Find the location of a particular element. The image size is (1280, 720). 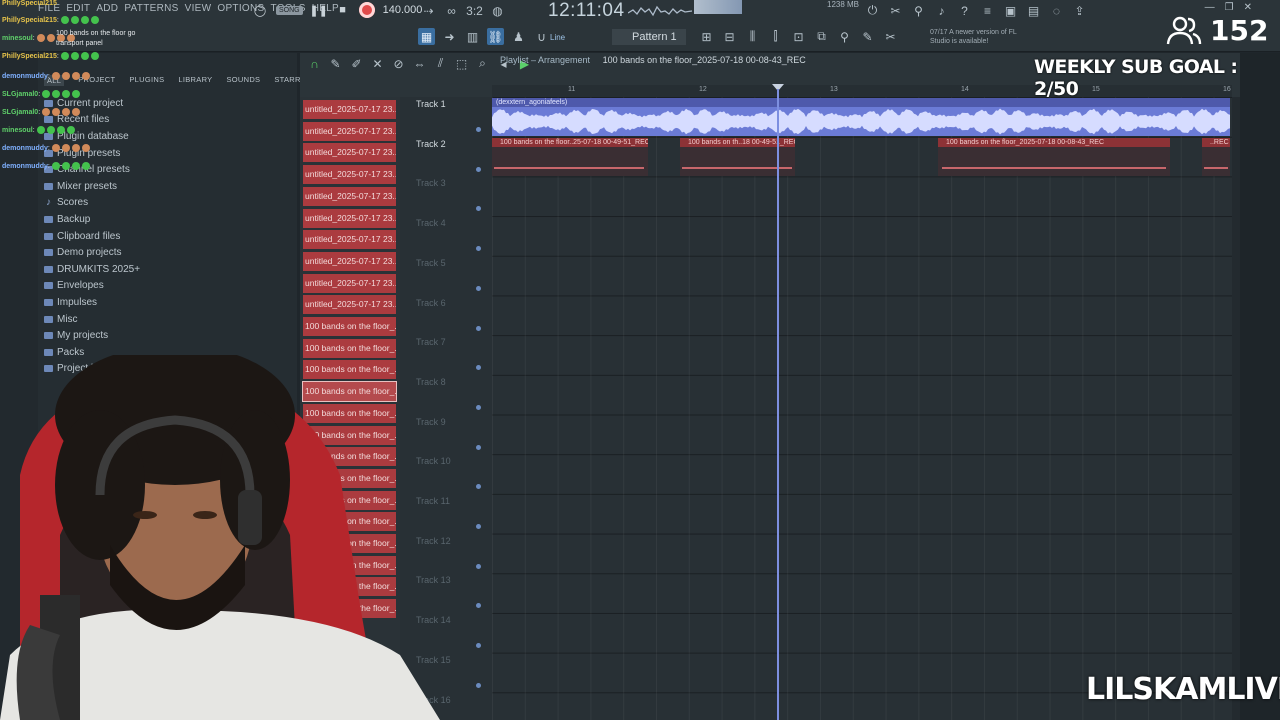

mixer-icon: ⫼ is located at coordinates (752, 36).